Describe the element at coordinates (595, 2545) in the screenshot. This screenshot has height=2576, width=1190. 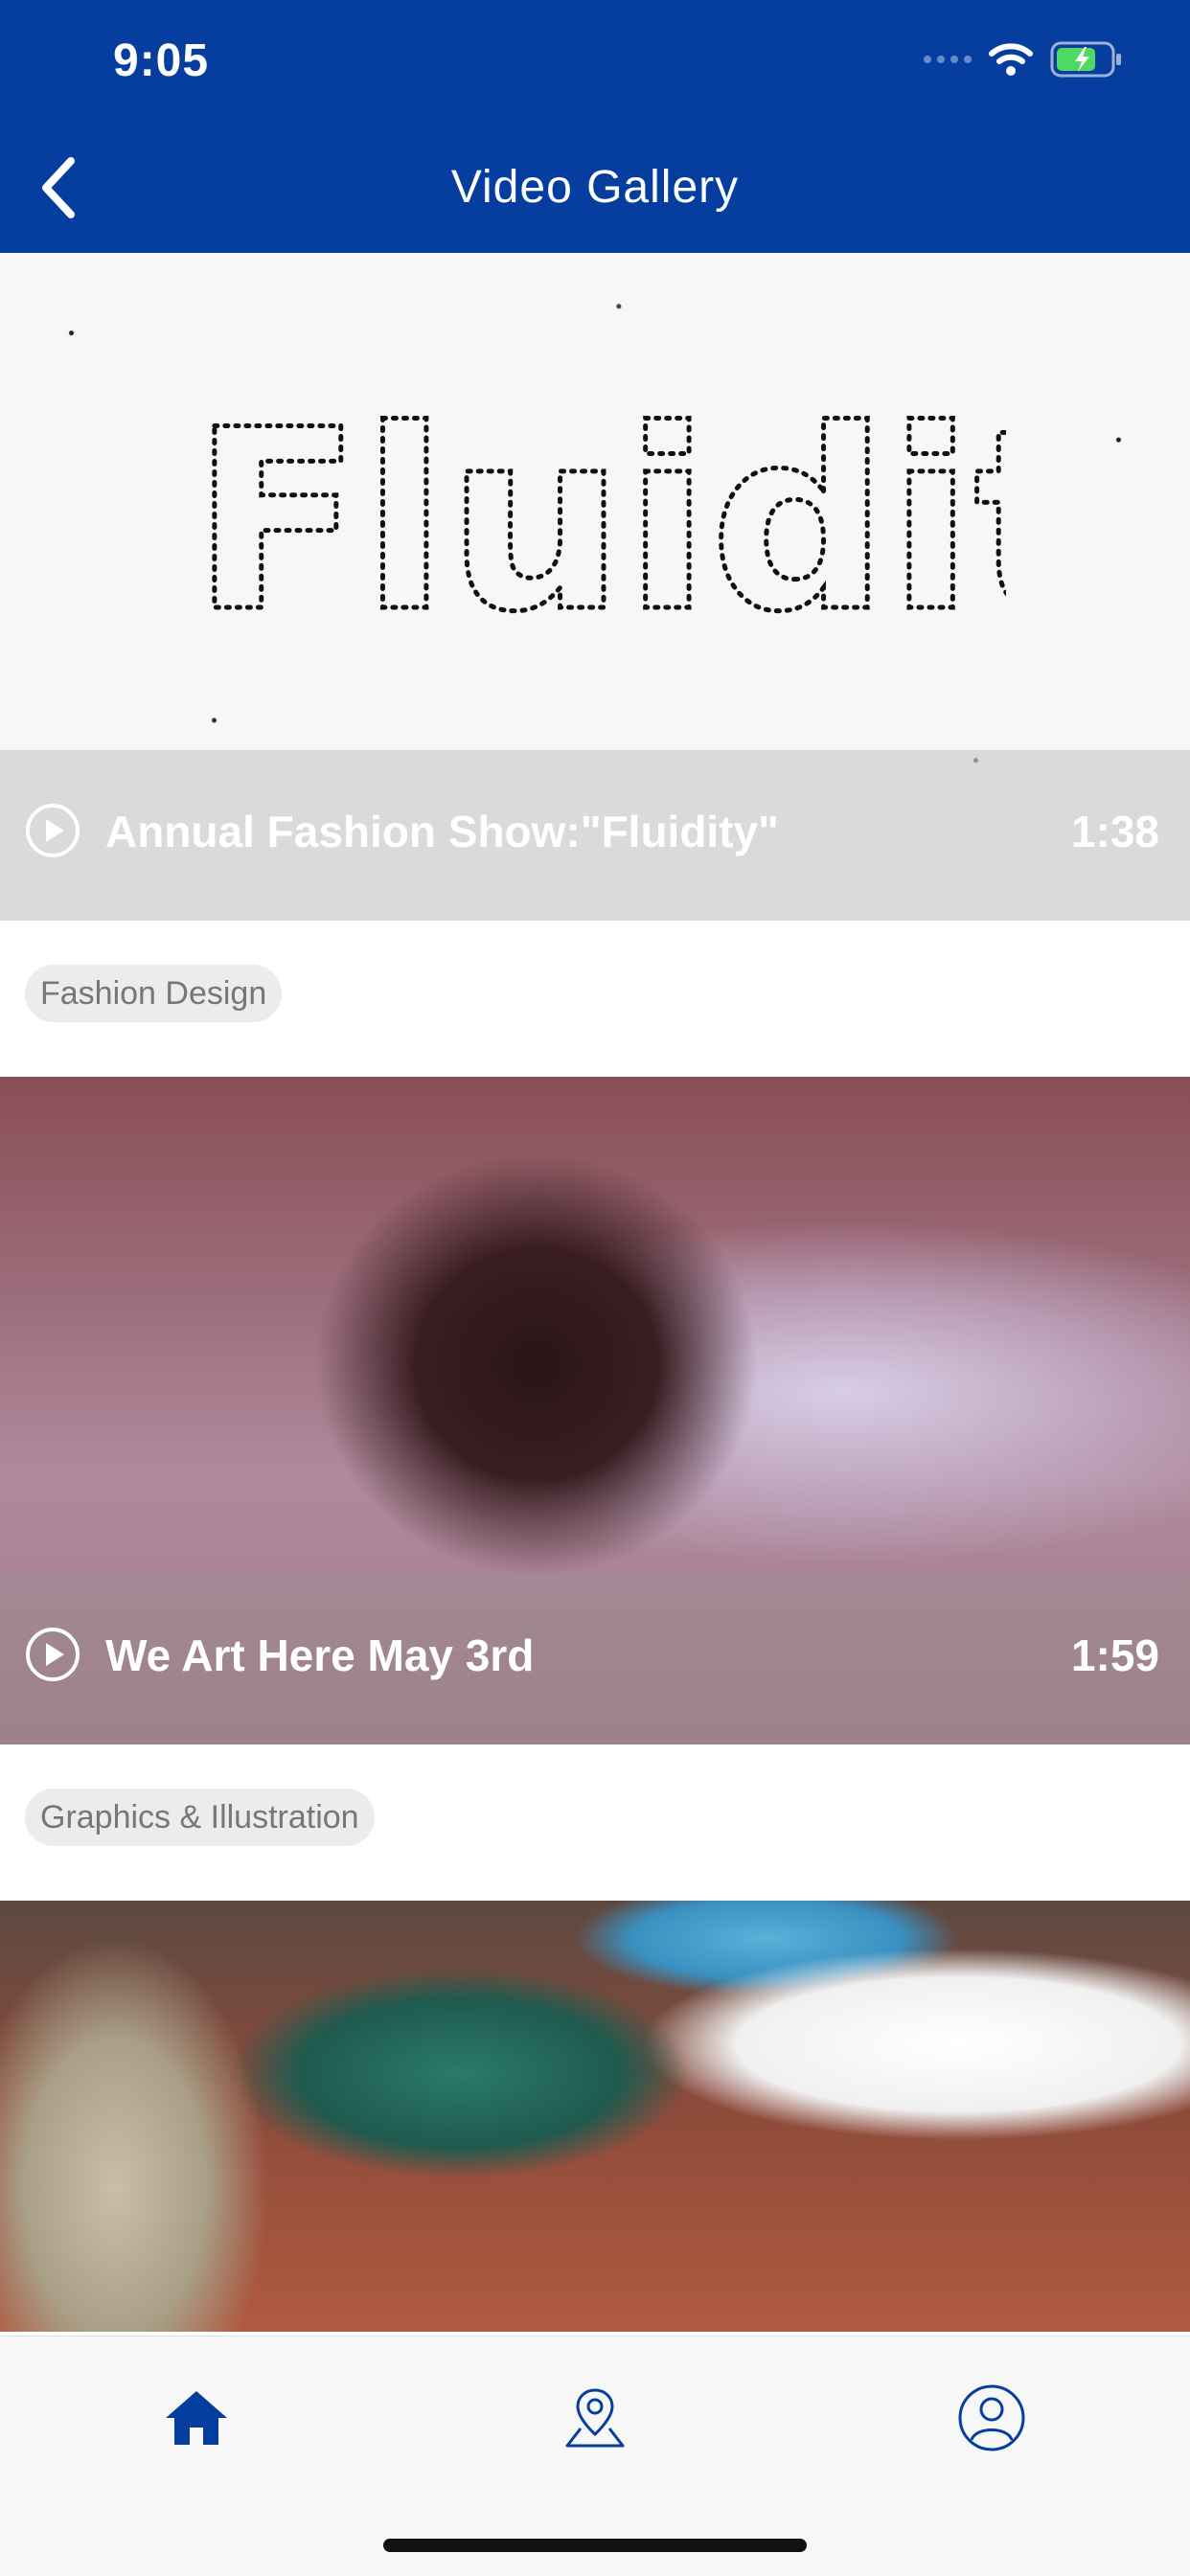
I see `home-indicator` at that location.